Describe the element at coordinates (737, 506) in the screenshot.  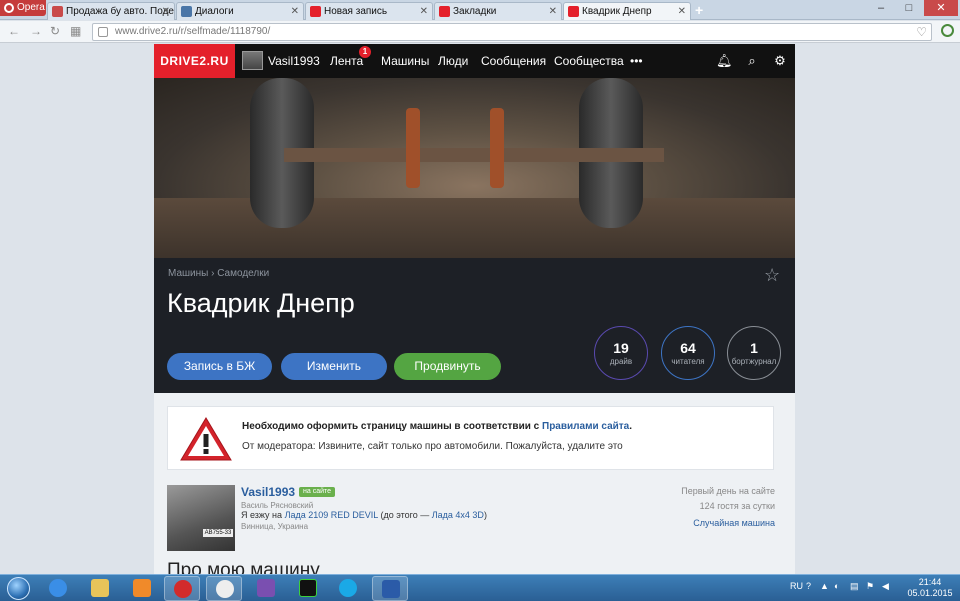
I see `guests-count: 124 гостя за сутки` at that location.